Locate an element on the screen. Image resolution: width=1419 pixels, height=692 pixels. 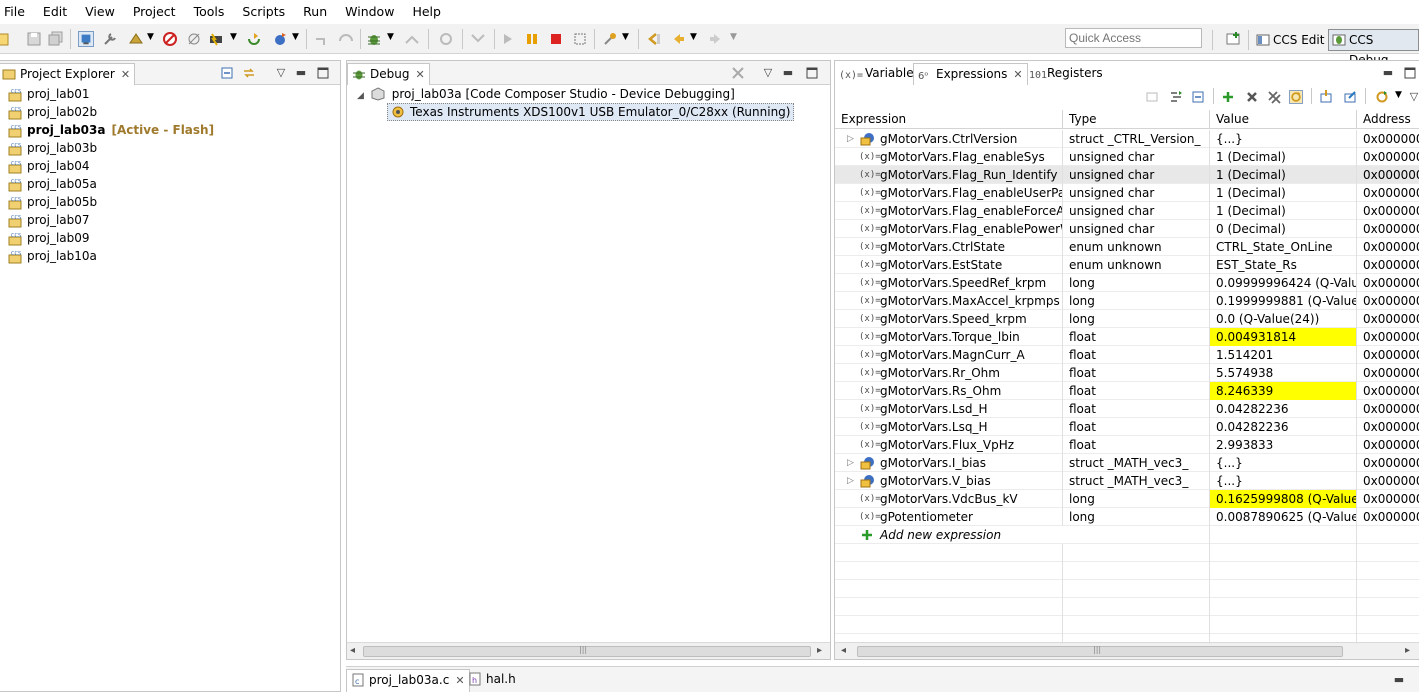
project-item-proj_lab05a: CCS proj_lab05a is located at coordinates (52, 184).